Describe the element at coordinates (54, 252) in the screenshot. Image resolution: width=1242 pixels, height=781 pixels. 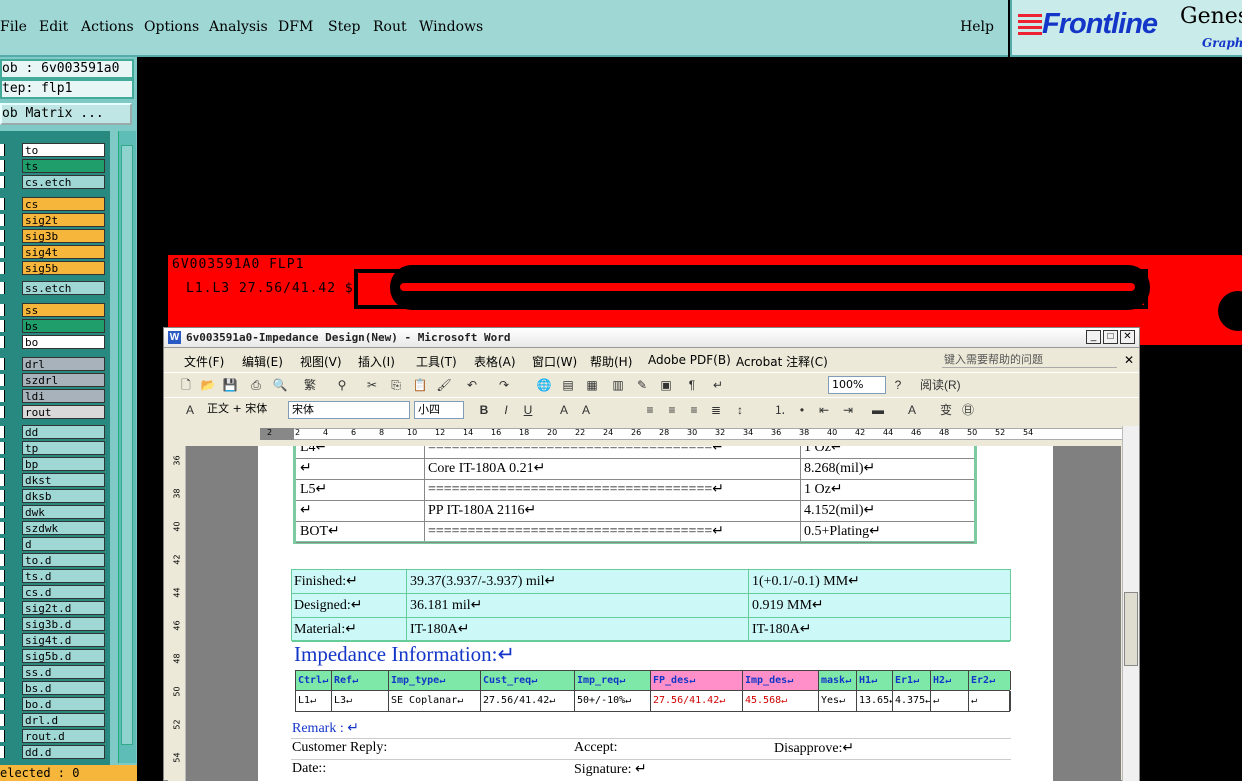
I see `layer-row: sig4t` at that location.